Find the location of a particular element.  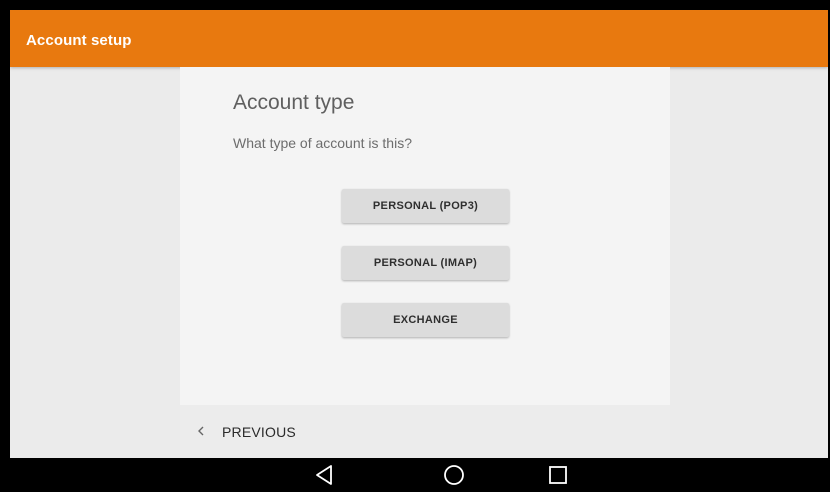

chevron-left-icon is located at coordinates (202, 432).